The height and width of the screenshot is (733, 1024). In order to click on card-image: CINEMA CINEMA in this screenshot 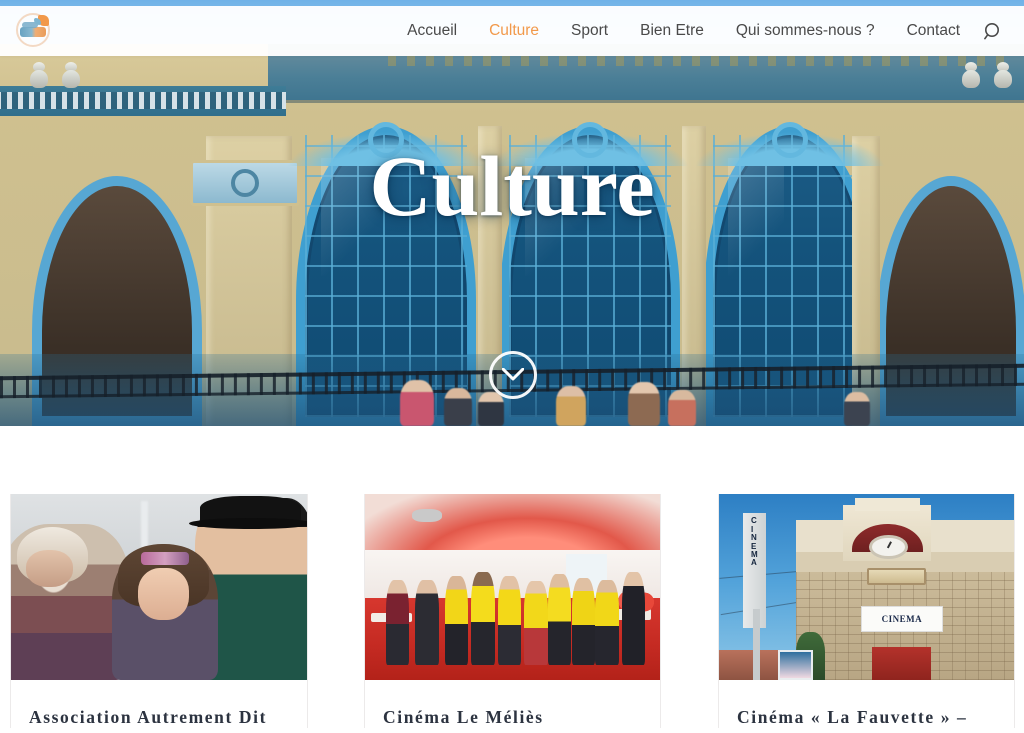, I will do `click(866, 587)`.